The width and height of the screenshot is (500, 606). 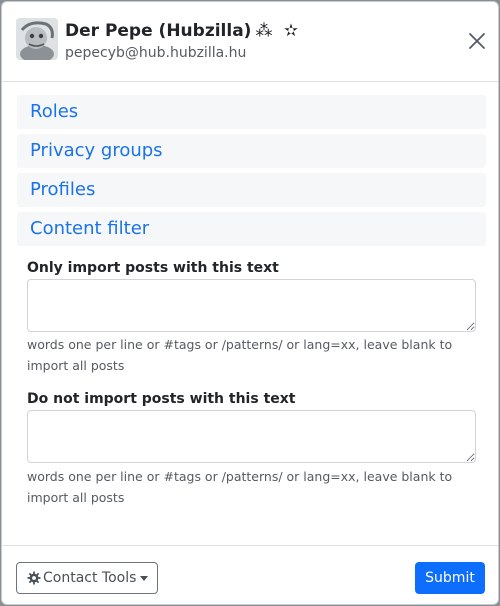 I want to click on contact-tools-button: Contact Tools, so click(x=87, y=578).